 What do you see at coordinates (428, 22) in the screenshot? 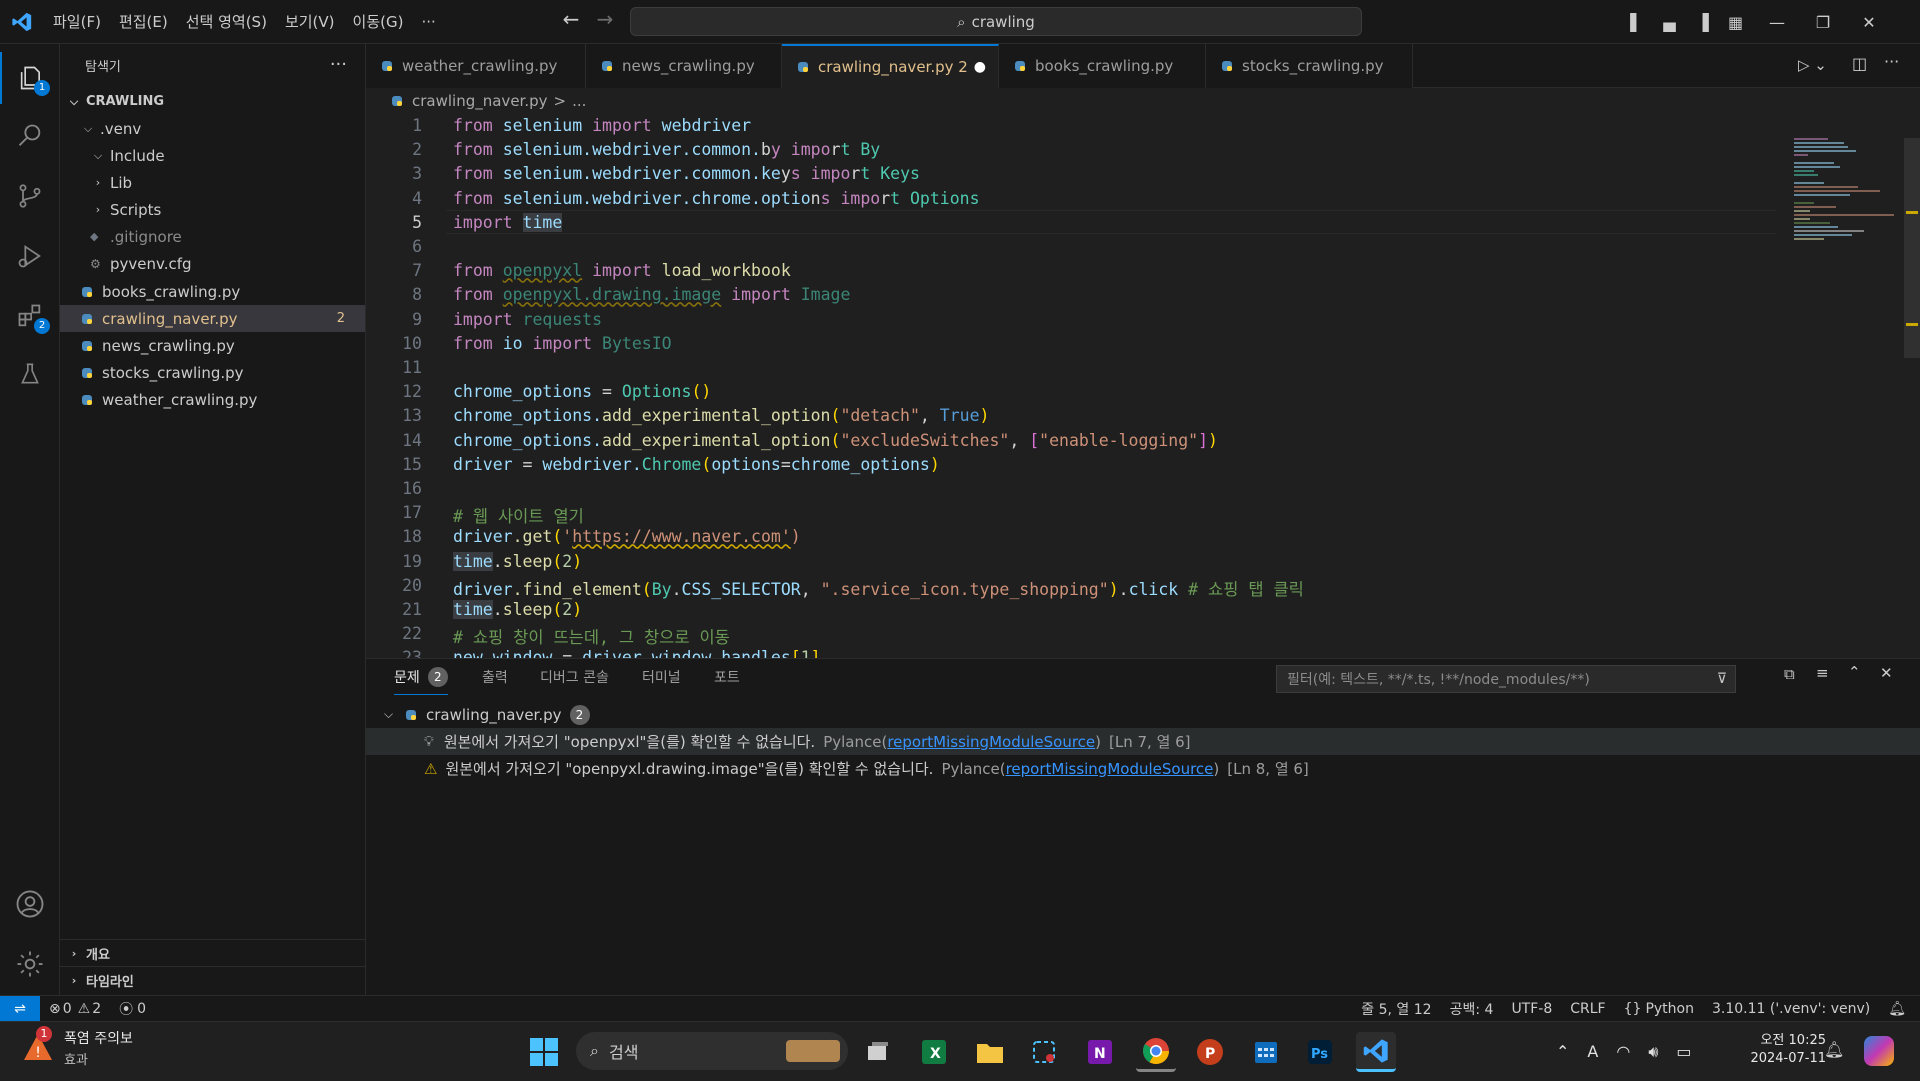
I see `menu-more: ···` at bounding box center [428, 22].